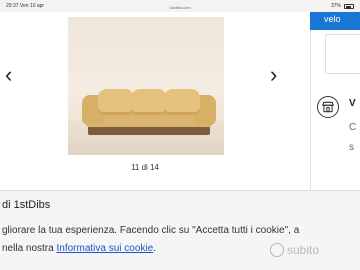 This screenshot has height=270, width=360. Describe the element at coordinates (154, 248) in the screenshot. I see `cookie-text-suffix: .` at that location.